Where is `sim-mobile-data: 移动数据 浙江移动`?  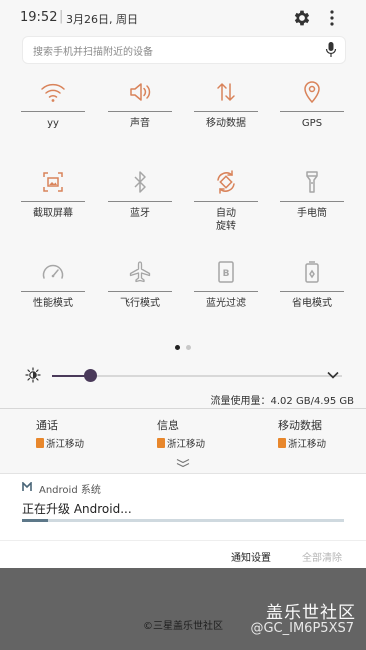 sim-mobile-data: 移动数据 浙江移动 is located at coordinates (322, 433).